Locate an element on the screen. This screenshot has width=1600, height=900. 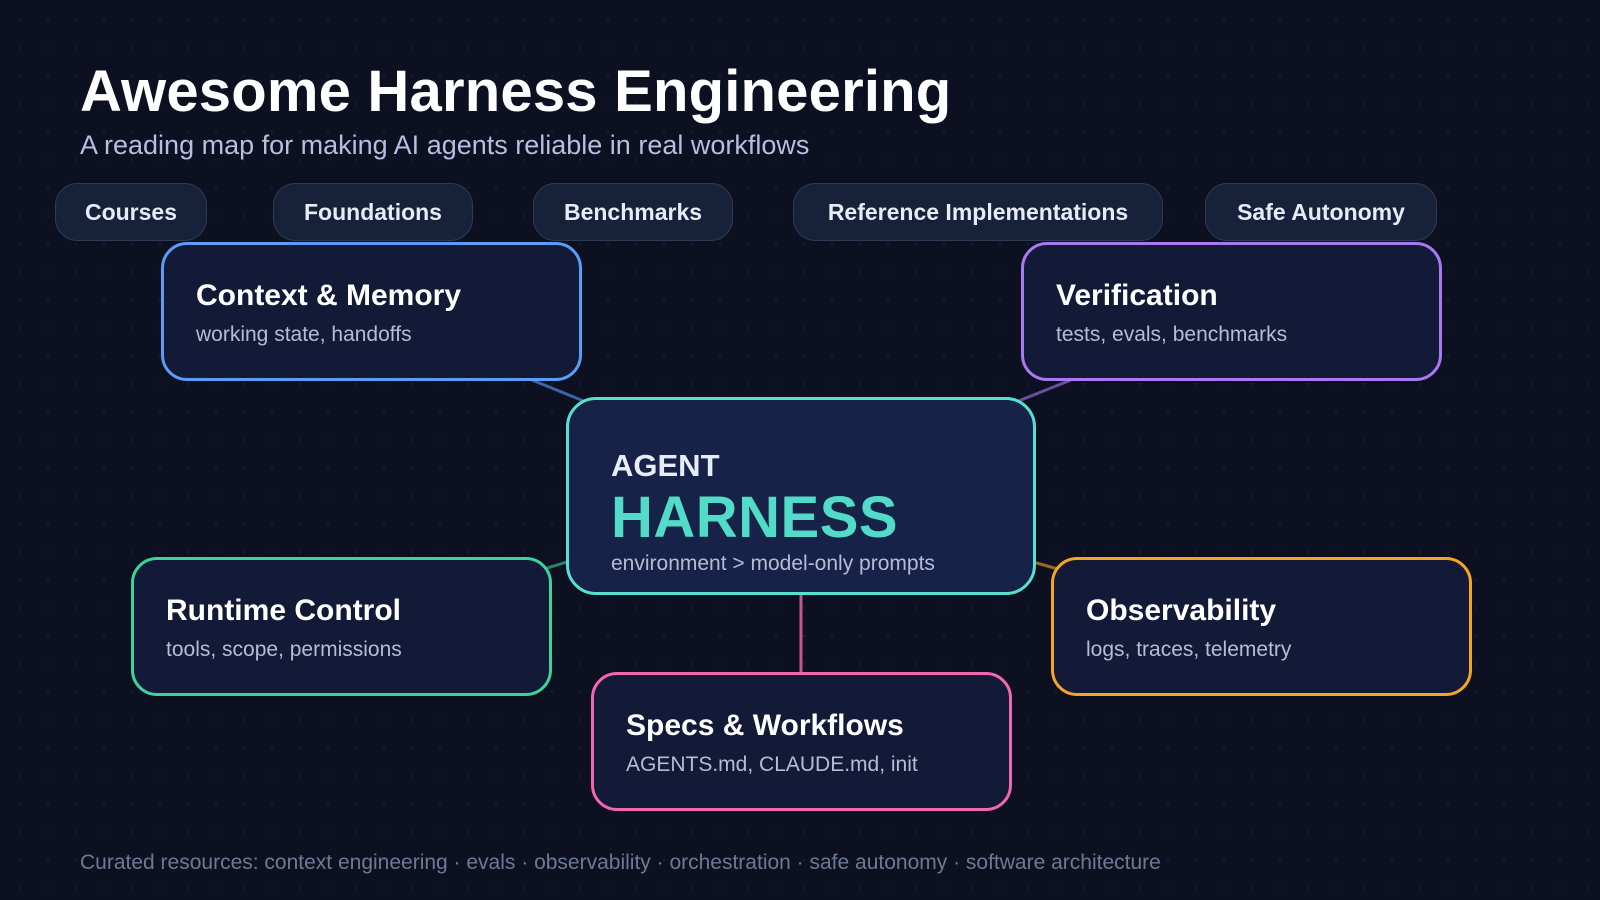
hub-title: HARNESS is located at coordinates (755, 517).